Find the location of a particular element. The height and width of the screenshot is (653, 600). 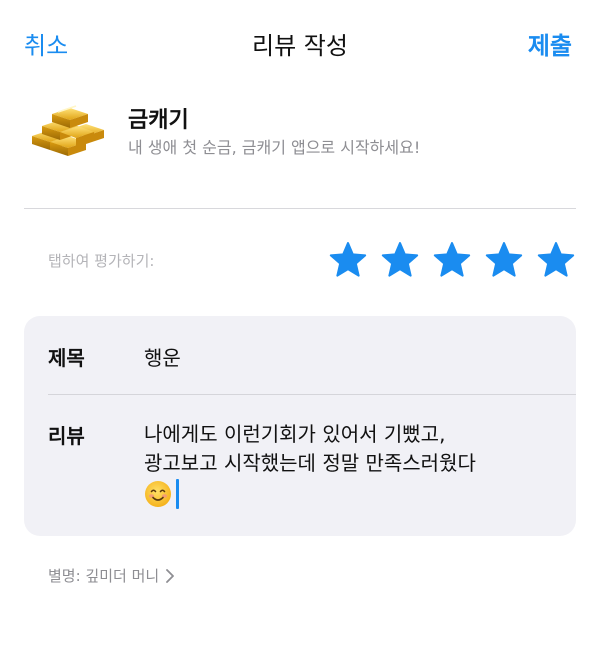

nav-bar: 취소 리뷰 작성 제출 is located at coordinates (300, 42).